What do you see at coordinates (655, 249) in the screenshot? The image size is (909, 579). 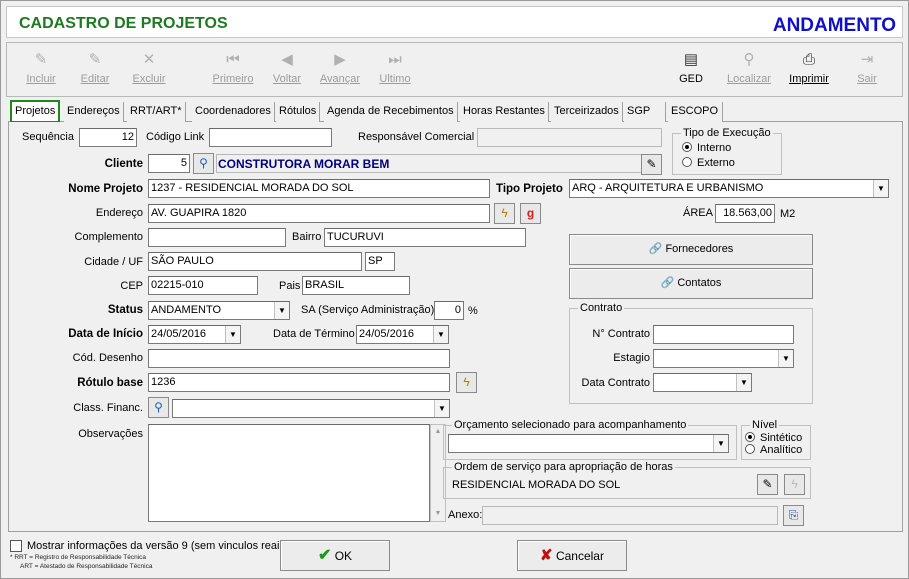 I see `link-icon: 🔗` at bounding box center [655, 249].